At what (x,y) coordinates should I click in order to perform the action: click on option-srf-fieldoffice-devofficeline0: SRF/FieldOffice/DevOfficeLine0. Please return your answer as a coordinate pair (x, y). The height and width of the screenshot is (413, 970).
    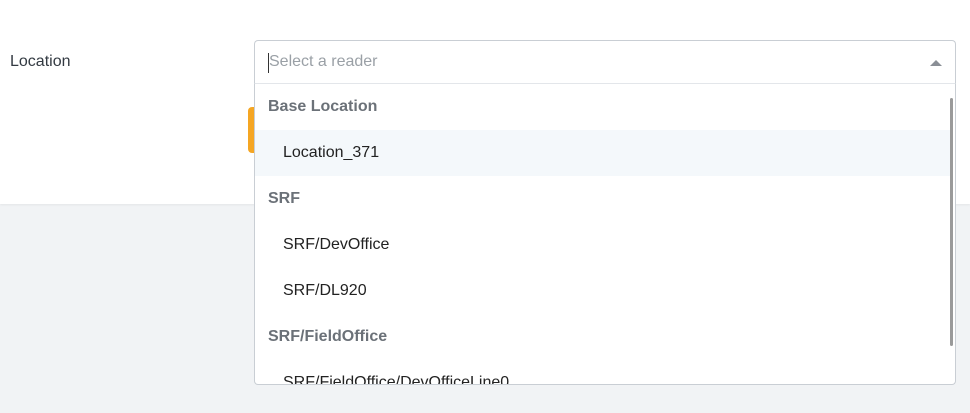
    Looking at the image, I should click on (603, 372).